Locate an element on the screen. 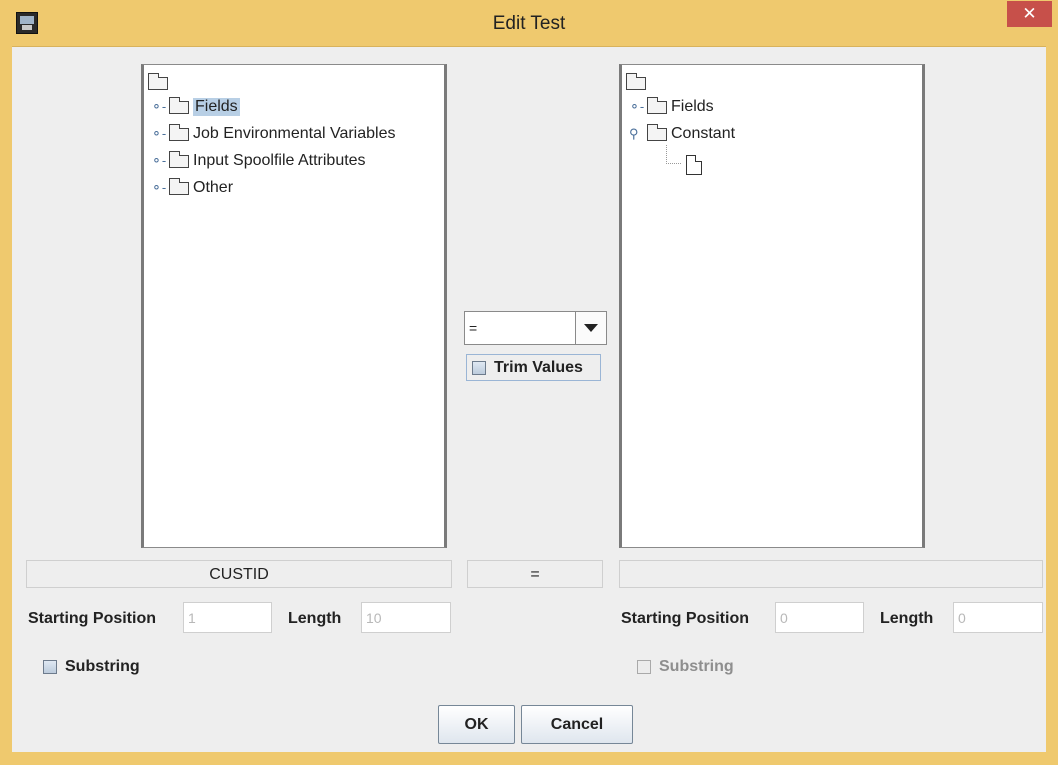 This screenshot has height=765, width=1058. right-field-display is located at coordinates (831, 574).